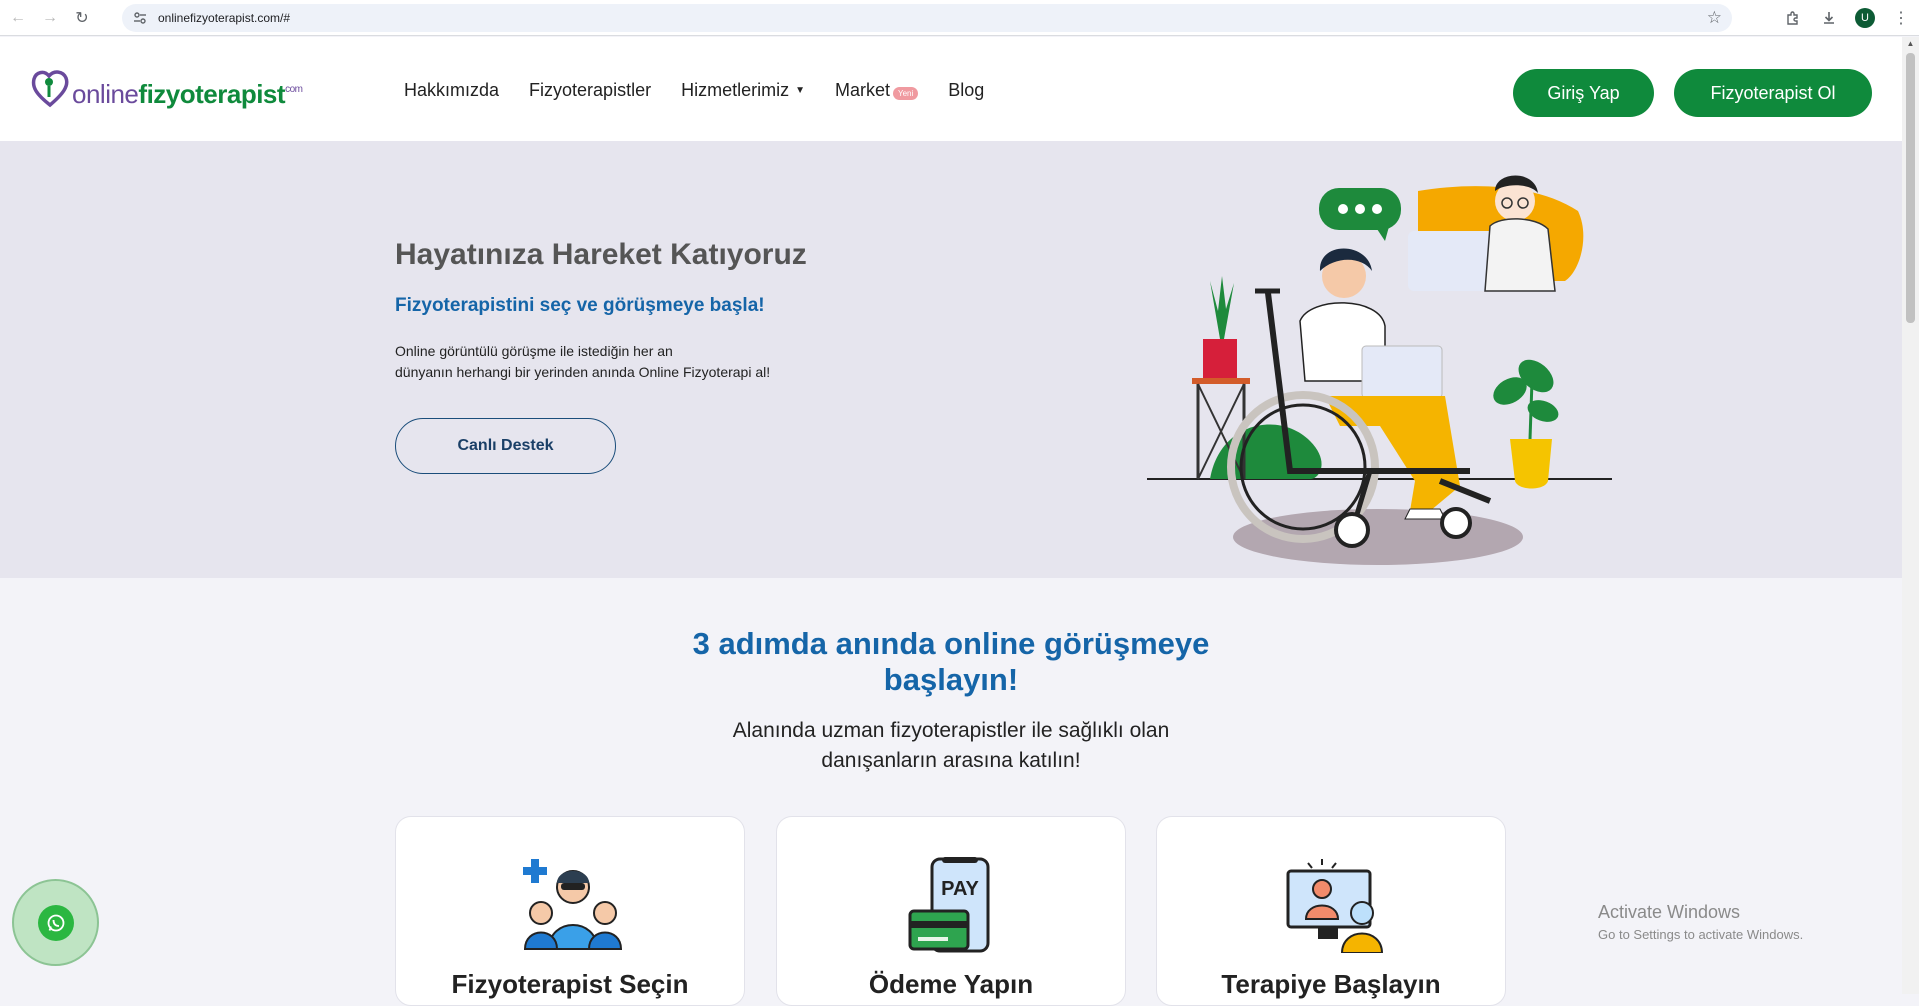 The height and width of the screenshot is (1006, 1919). I want to click on heart-logo-icon, so click(50, 88).